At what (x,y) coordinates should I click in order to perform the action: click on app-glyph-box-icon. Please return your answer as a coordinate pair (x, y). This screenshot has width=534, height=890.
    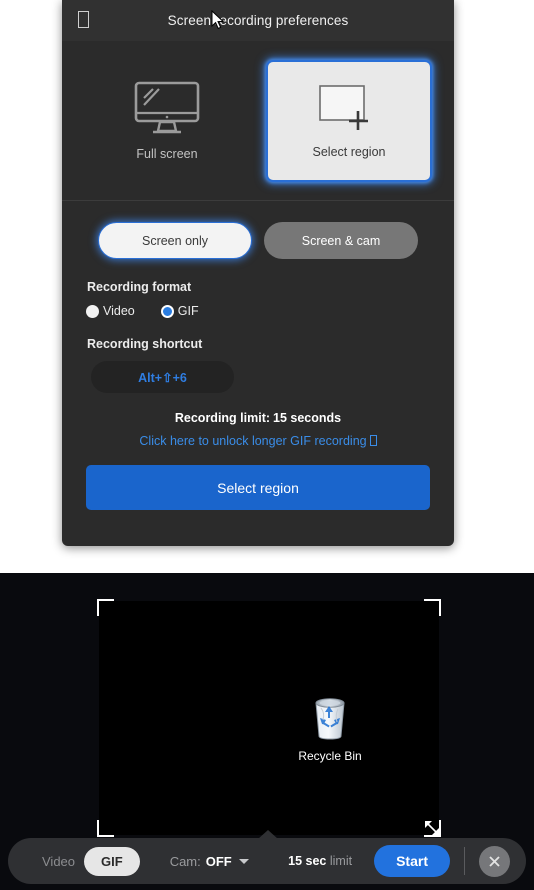
    Looking at the image, I should click on (83, 19).